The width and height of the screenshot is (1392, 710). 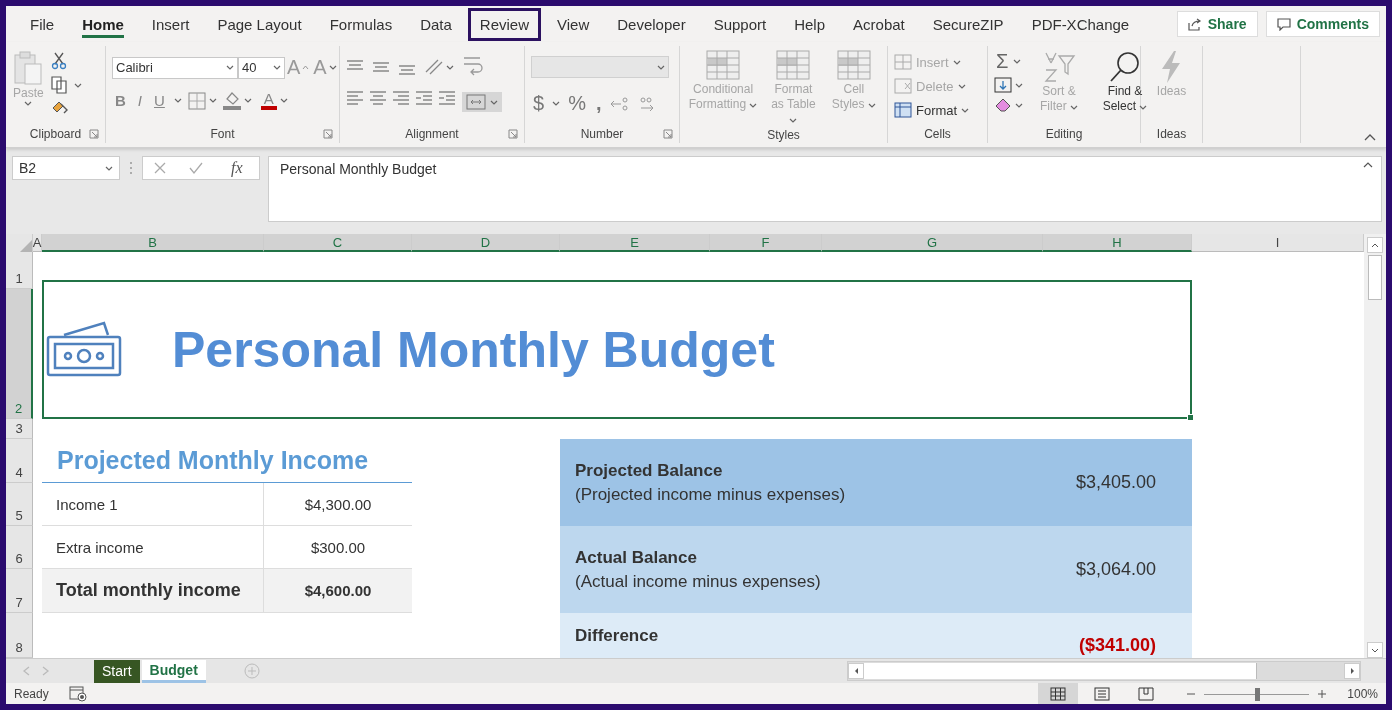 I want to click on insert-function-button: fx, so click(x=237, y=168).